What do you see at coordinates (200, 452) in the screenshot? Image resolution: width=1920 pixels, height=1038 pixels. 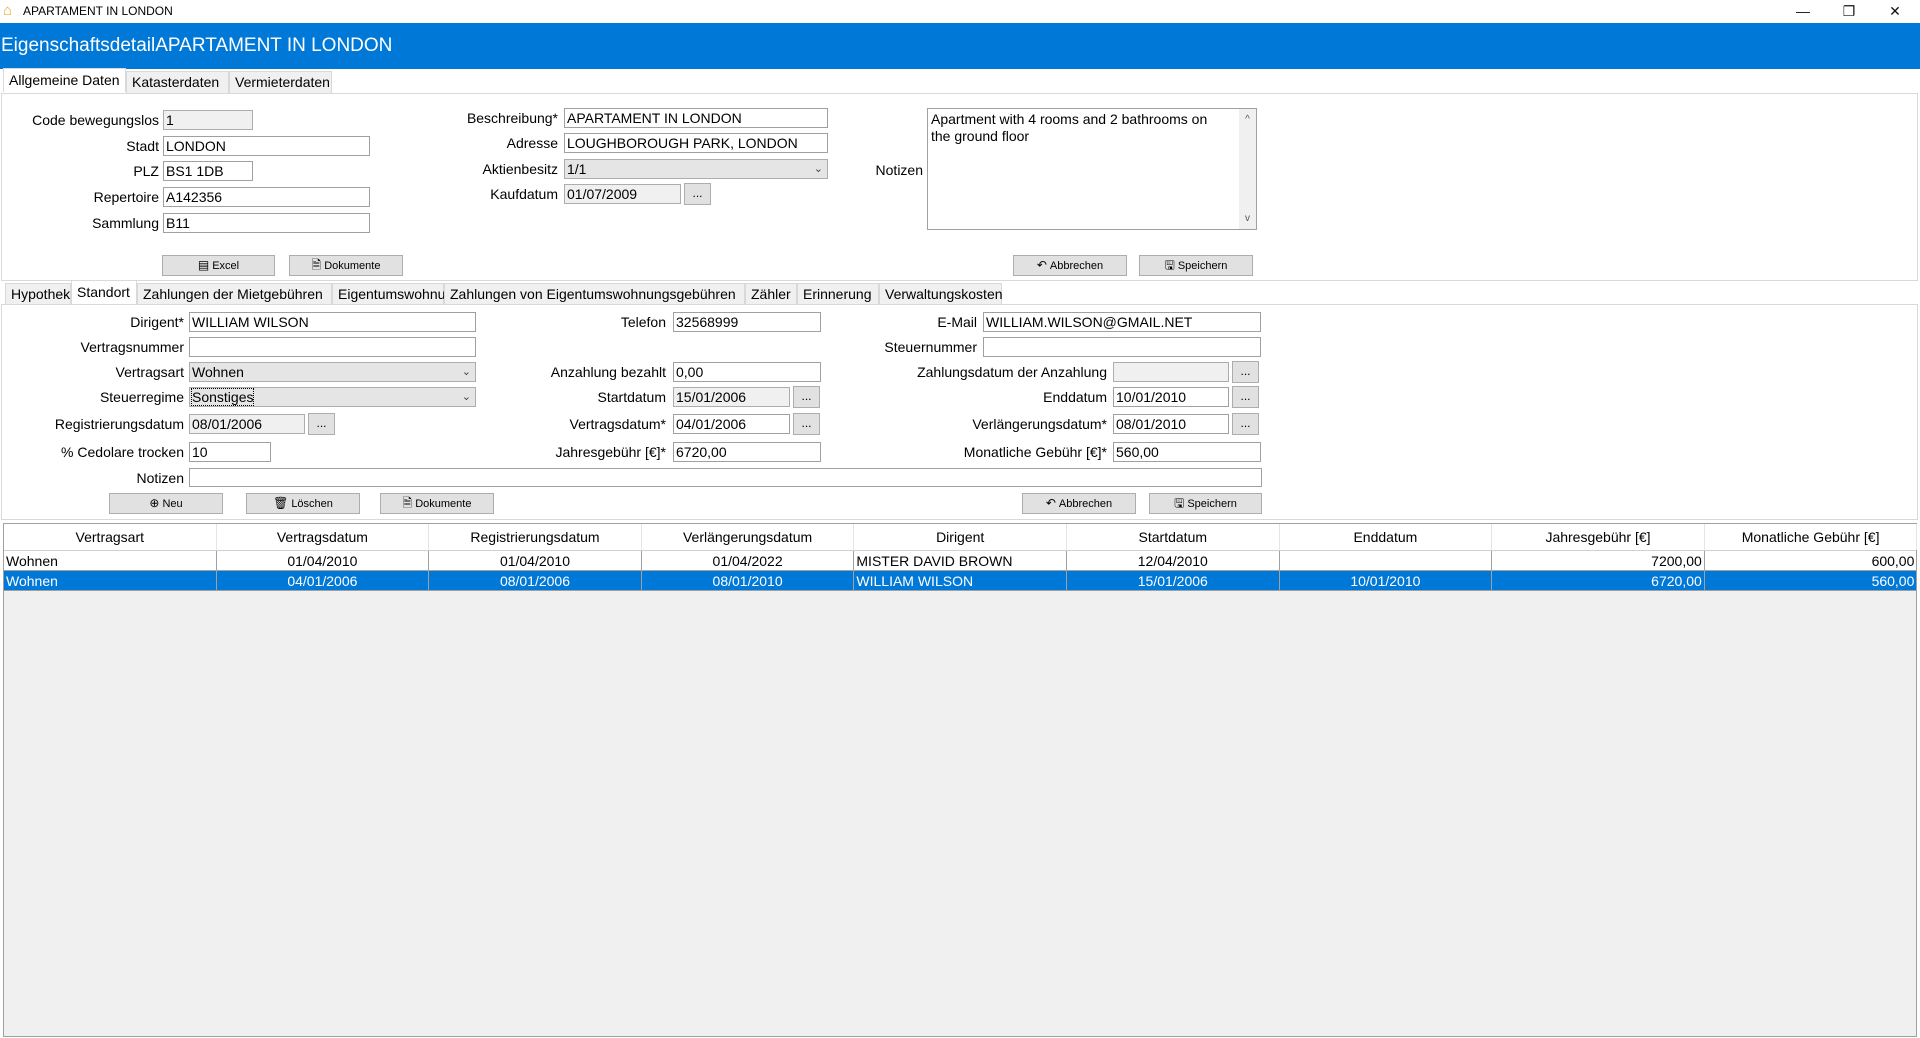 I see `cedolare-value: 10` at bounding box center [200, 452].